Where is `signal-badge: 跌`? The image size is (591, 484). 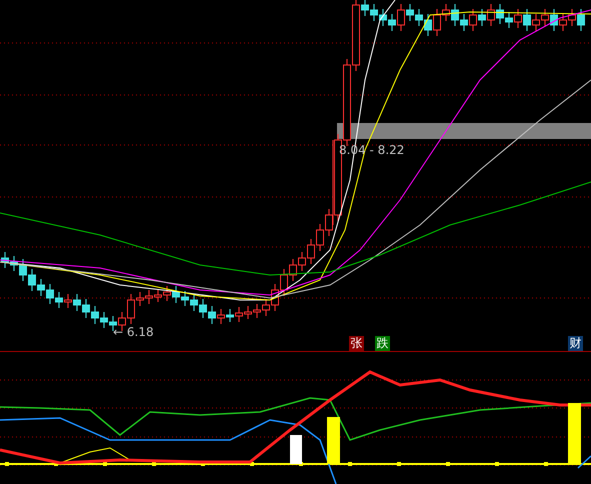
signal-badge: 跌 is located at coordinates (382, 343).